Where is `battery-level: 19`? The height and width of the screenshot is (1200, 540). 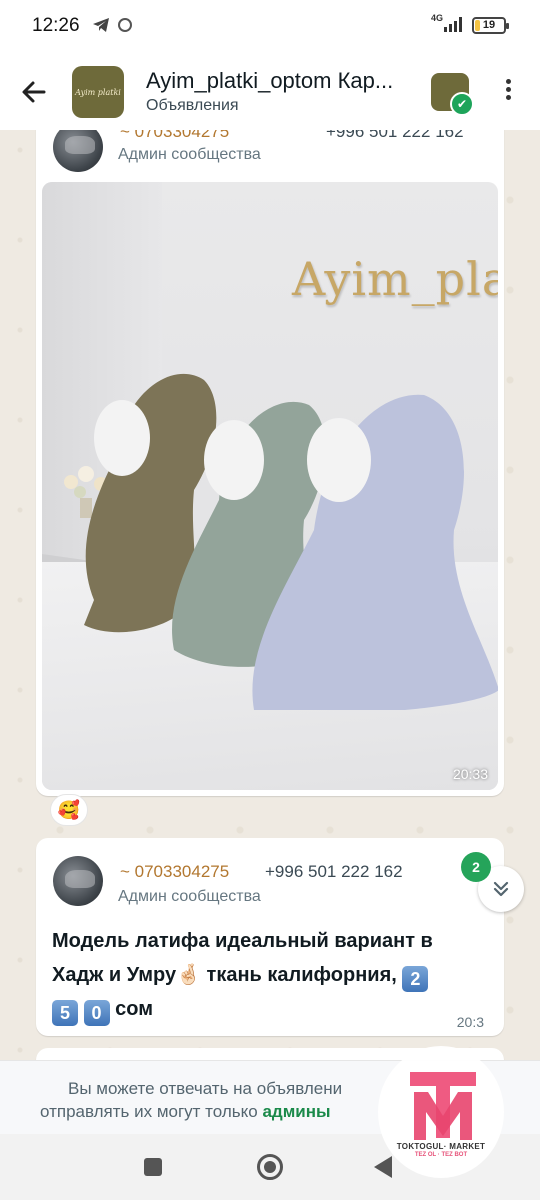
battery-level: 19 is located at coordinates (489, 25).